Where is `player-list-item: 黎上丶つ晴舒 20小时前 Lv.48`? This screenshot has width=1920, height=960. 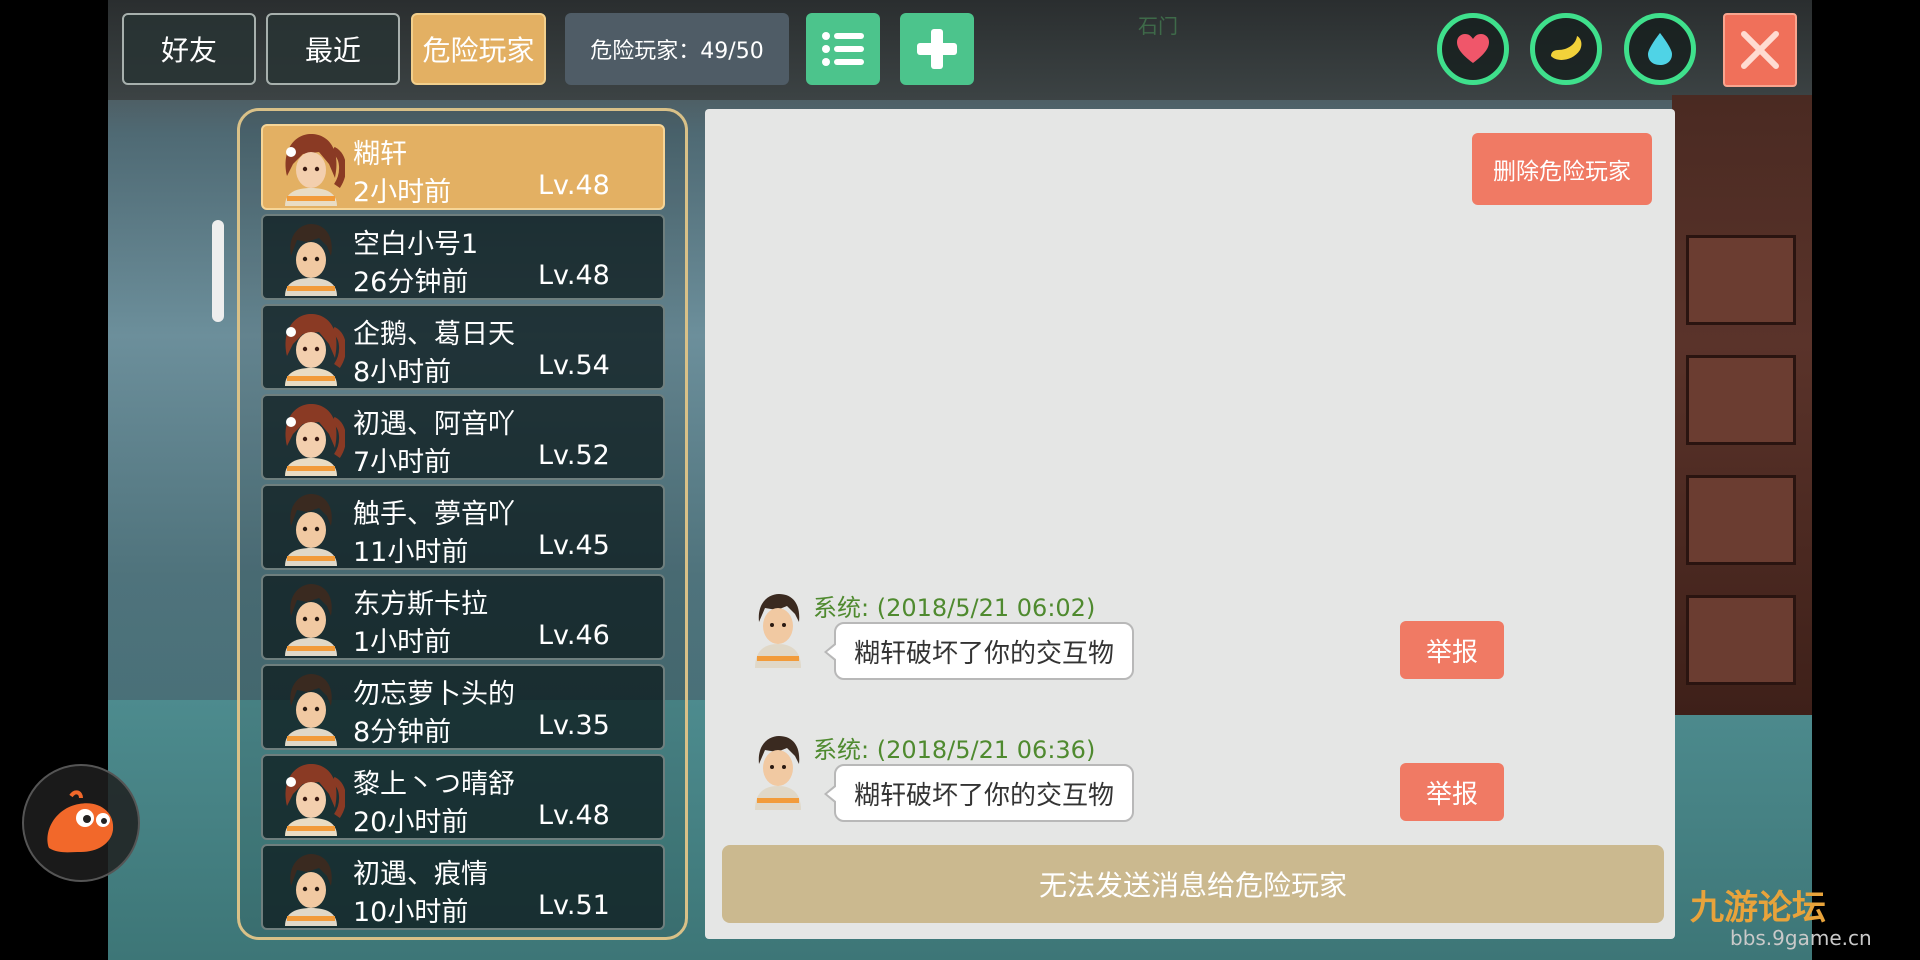
player-list-item: 黎上丶つ晴舒 20小时前 Lv.48 is located at coordinates (463, 797).